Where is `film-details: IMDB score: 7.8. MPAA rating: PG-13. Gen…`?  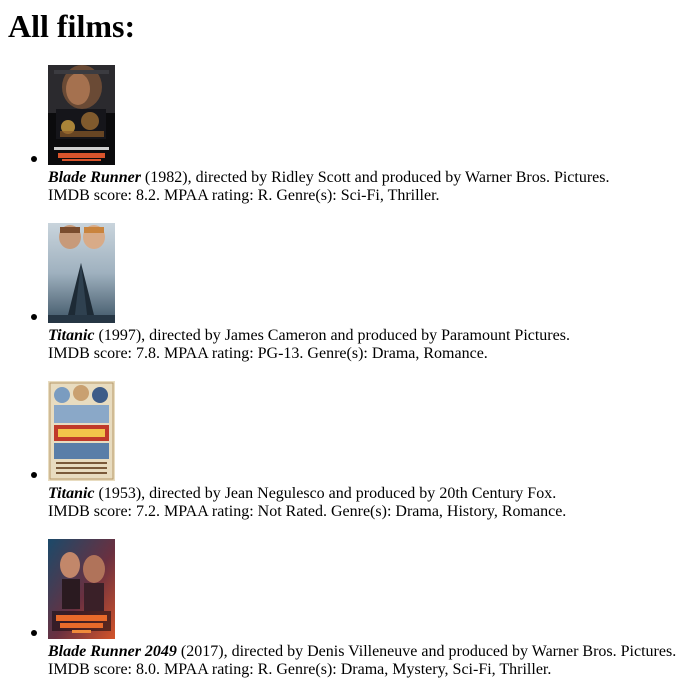
film-details: IMDB score: 7.8. MPAA rating: PG-13. Gen… is located at coordinates (268, 354).